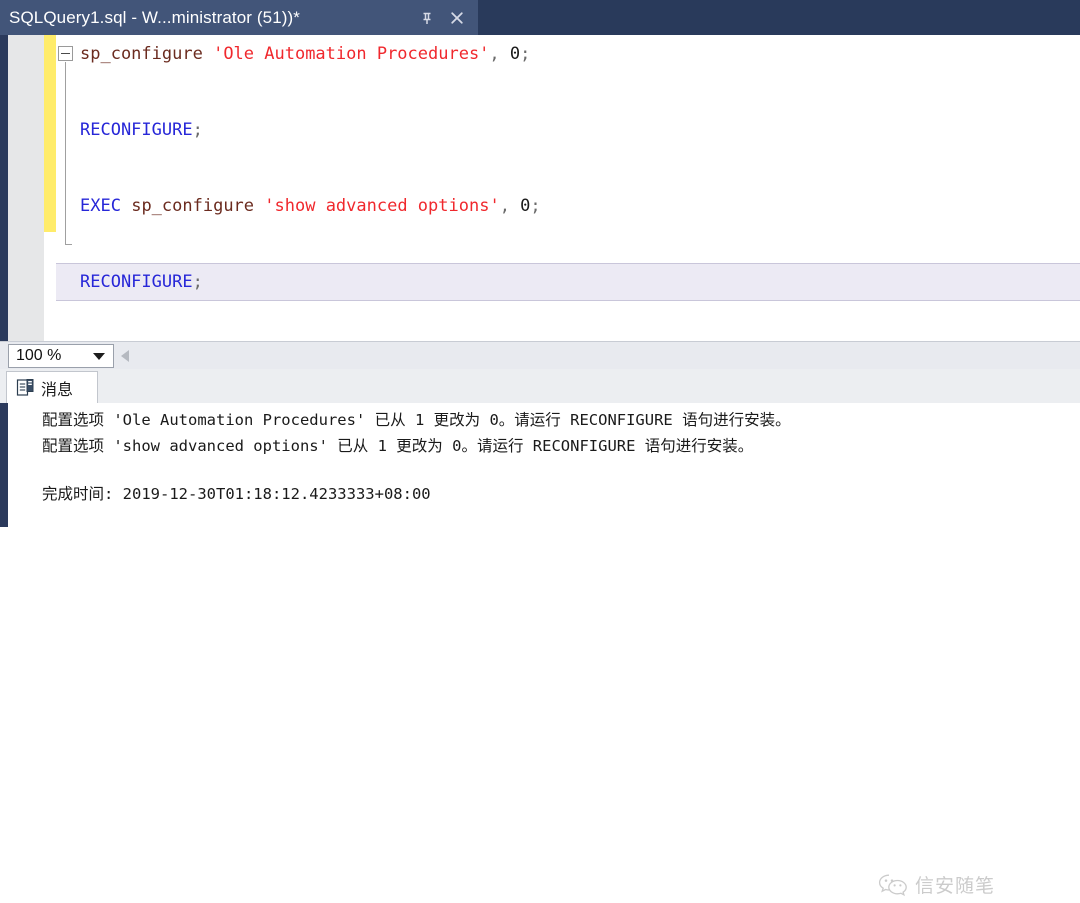 The width and height of the screenshot is (1080, 903). What do you see at coordinates (26, 188) in the screenshot?
I see `editor-indicator-margin` at bounding box center [26, 188].